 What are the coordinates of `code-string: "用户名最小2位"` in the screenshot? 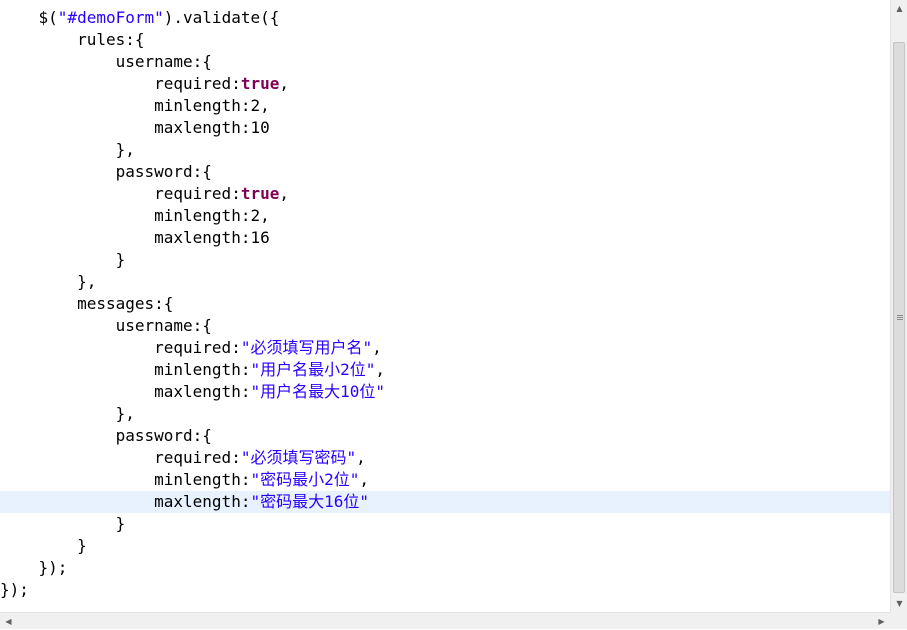 It's located at (313, 369).